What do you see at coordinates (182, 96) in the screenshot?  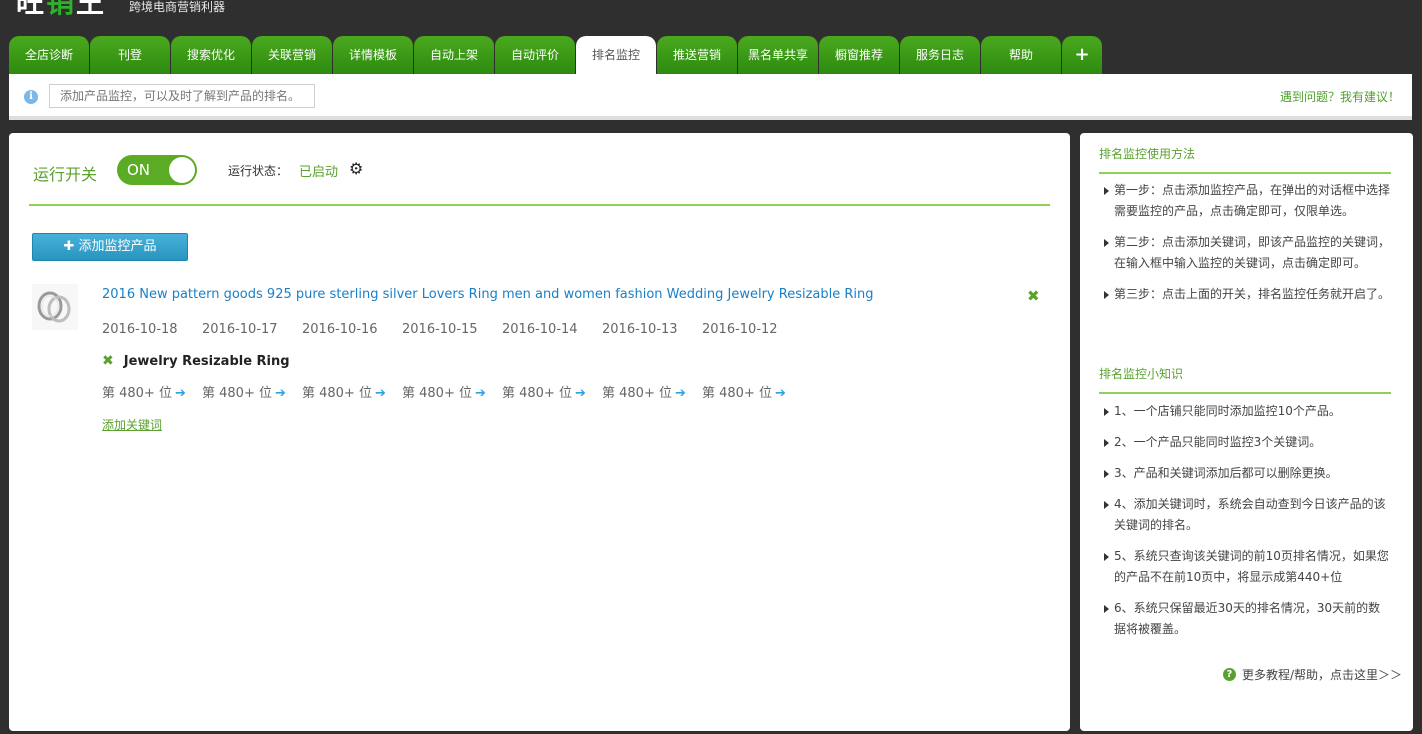 I see `hint-input` at bounding box center [182, 96].